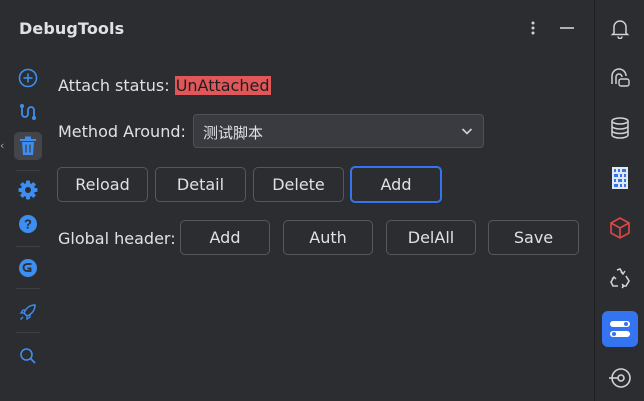  I want to click on search-icon, so click(28, 356).